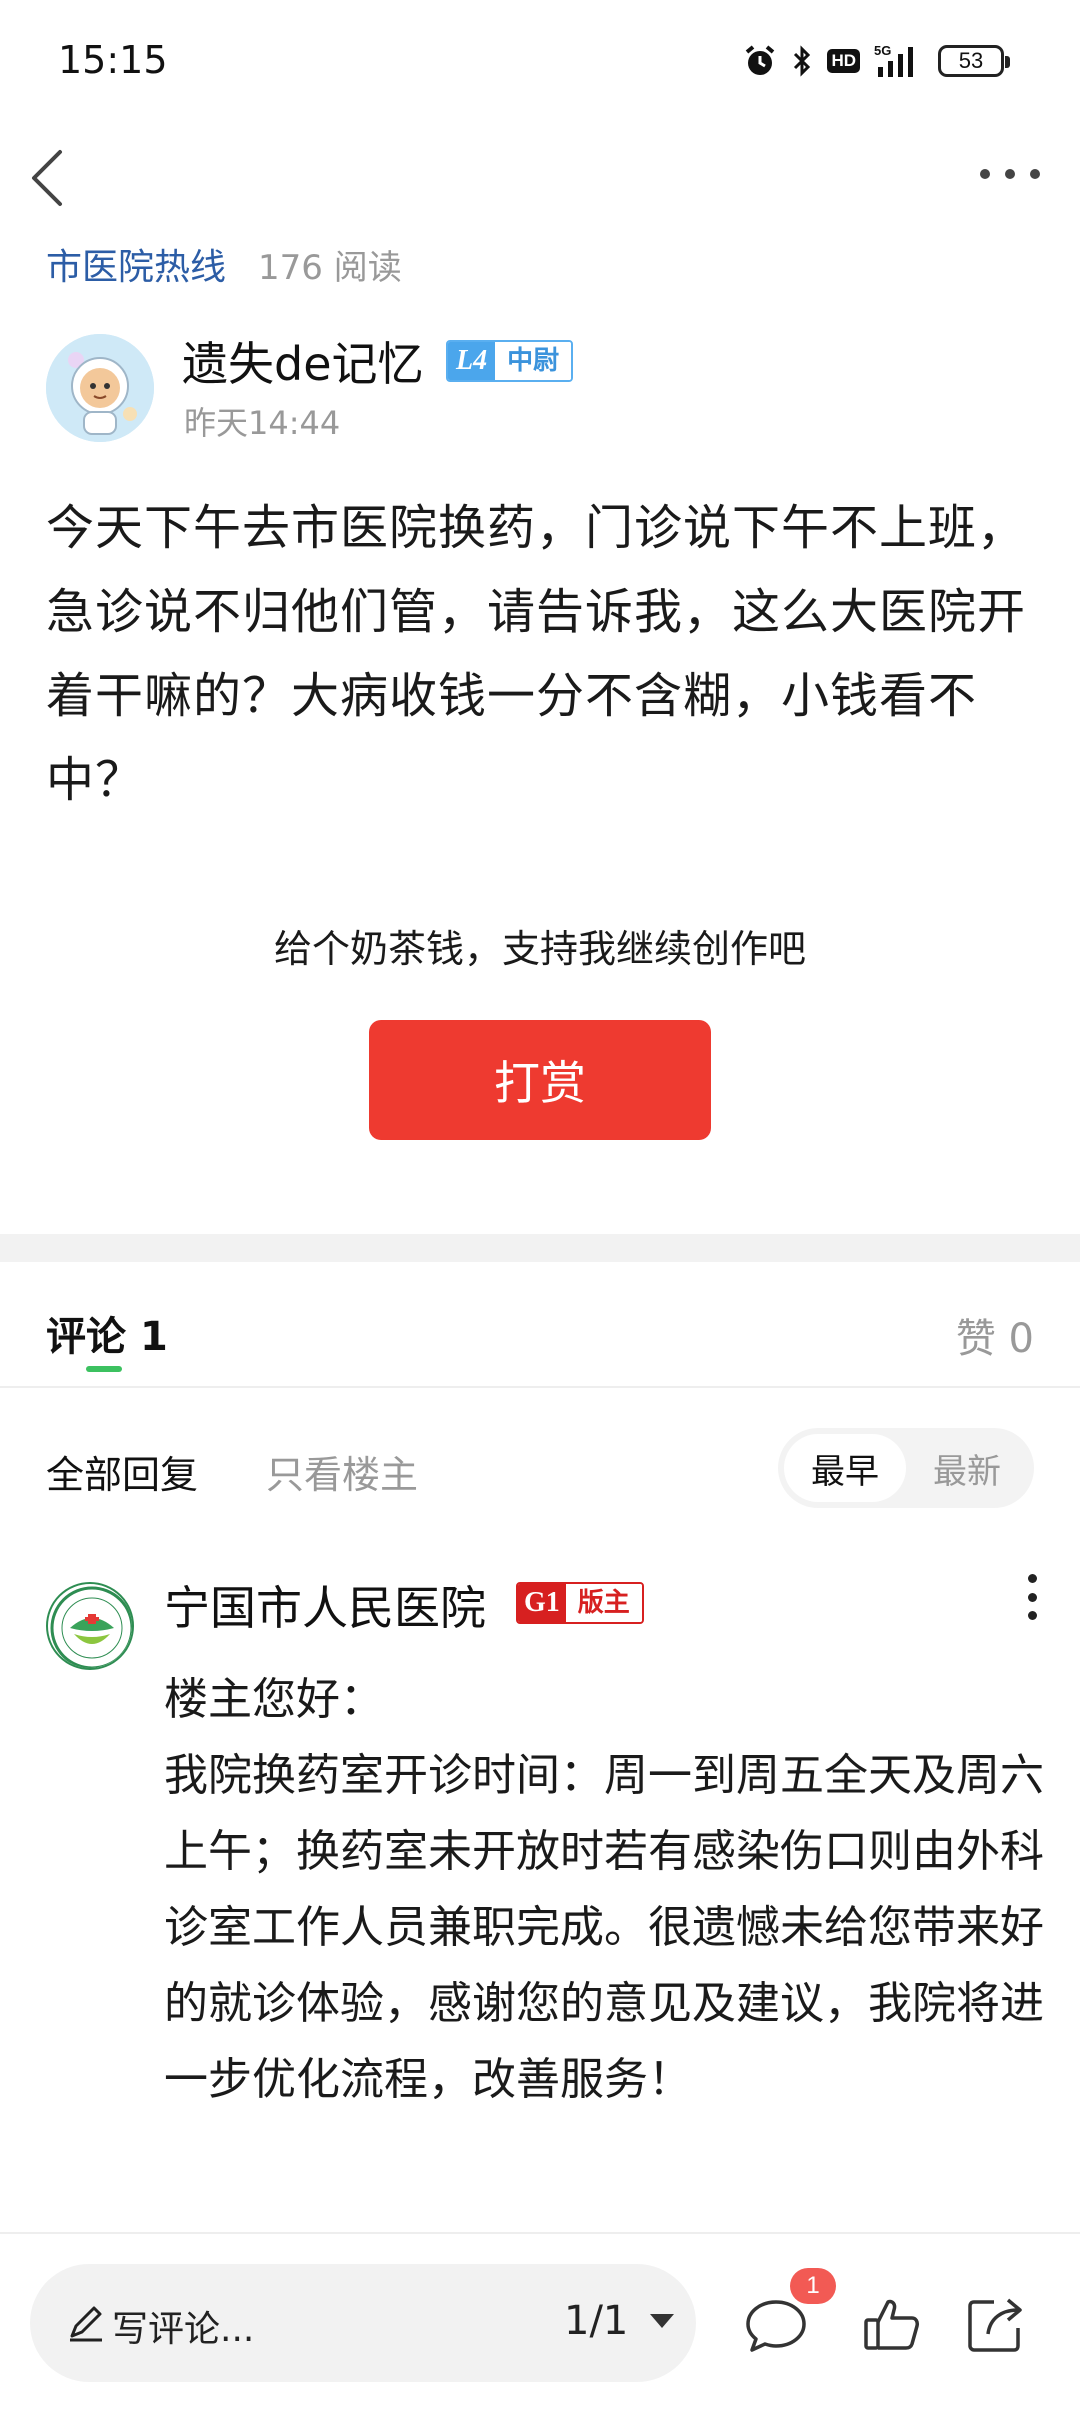 The image size is (1080, 2412). I want to click on more-vertical-icon, so click(1032, 1578).